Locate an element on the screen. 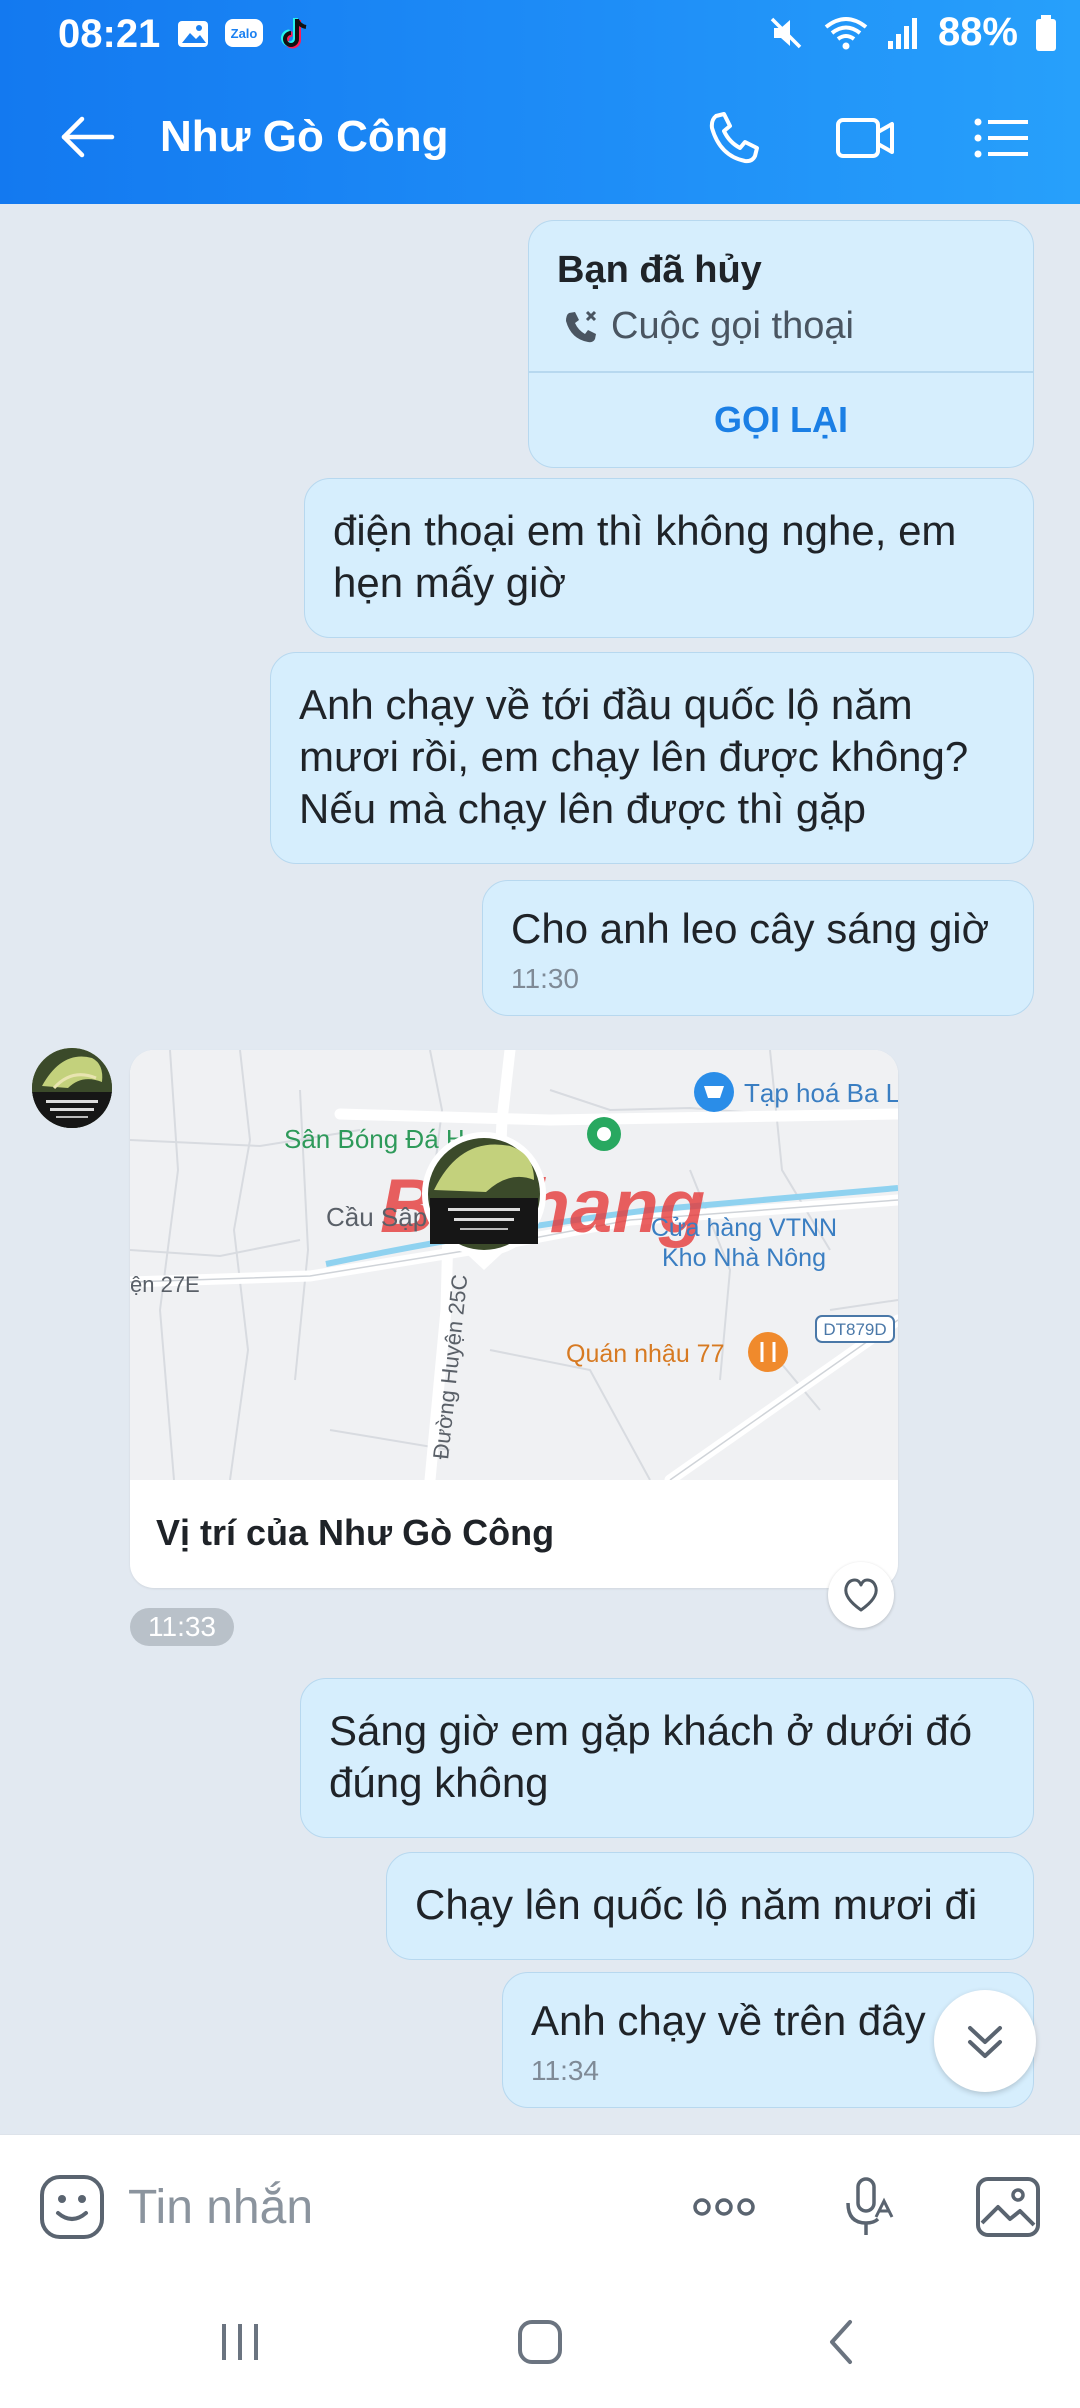 The height and width of the screenshot is (2408, 1080). call-log-card: Bạn đã hủy Cuộc gọi thoại GỌI LẠI is located at coordinates (781, 344).